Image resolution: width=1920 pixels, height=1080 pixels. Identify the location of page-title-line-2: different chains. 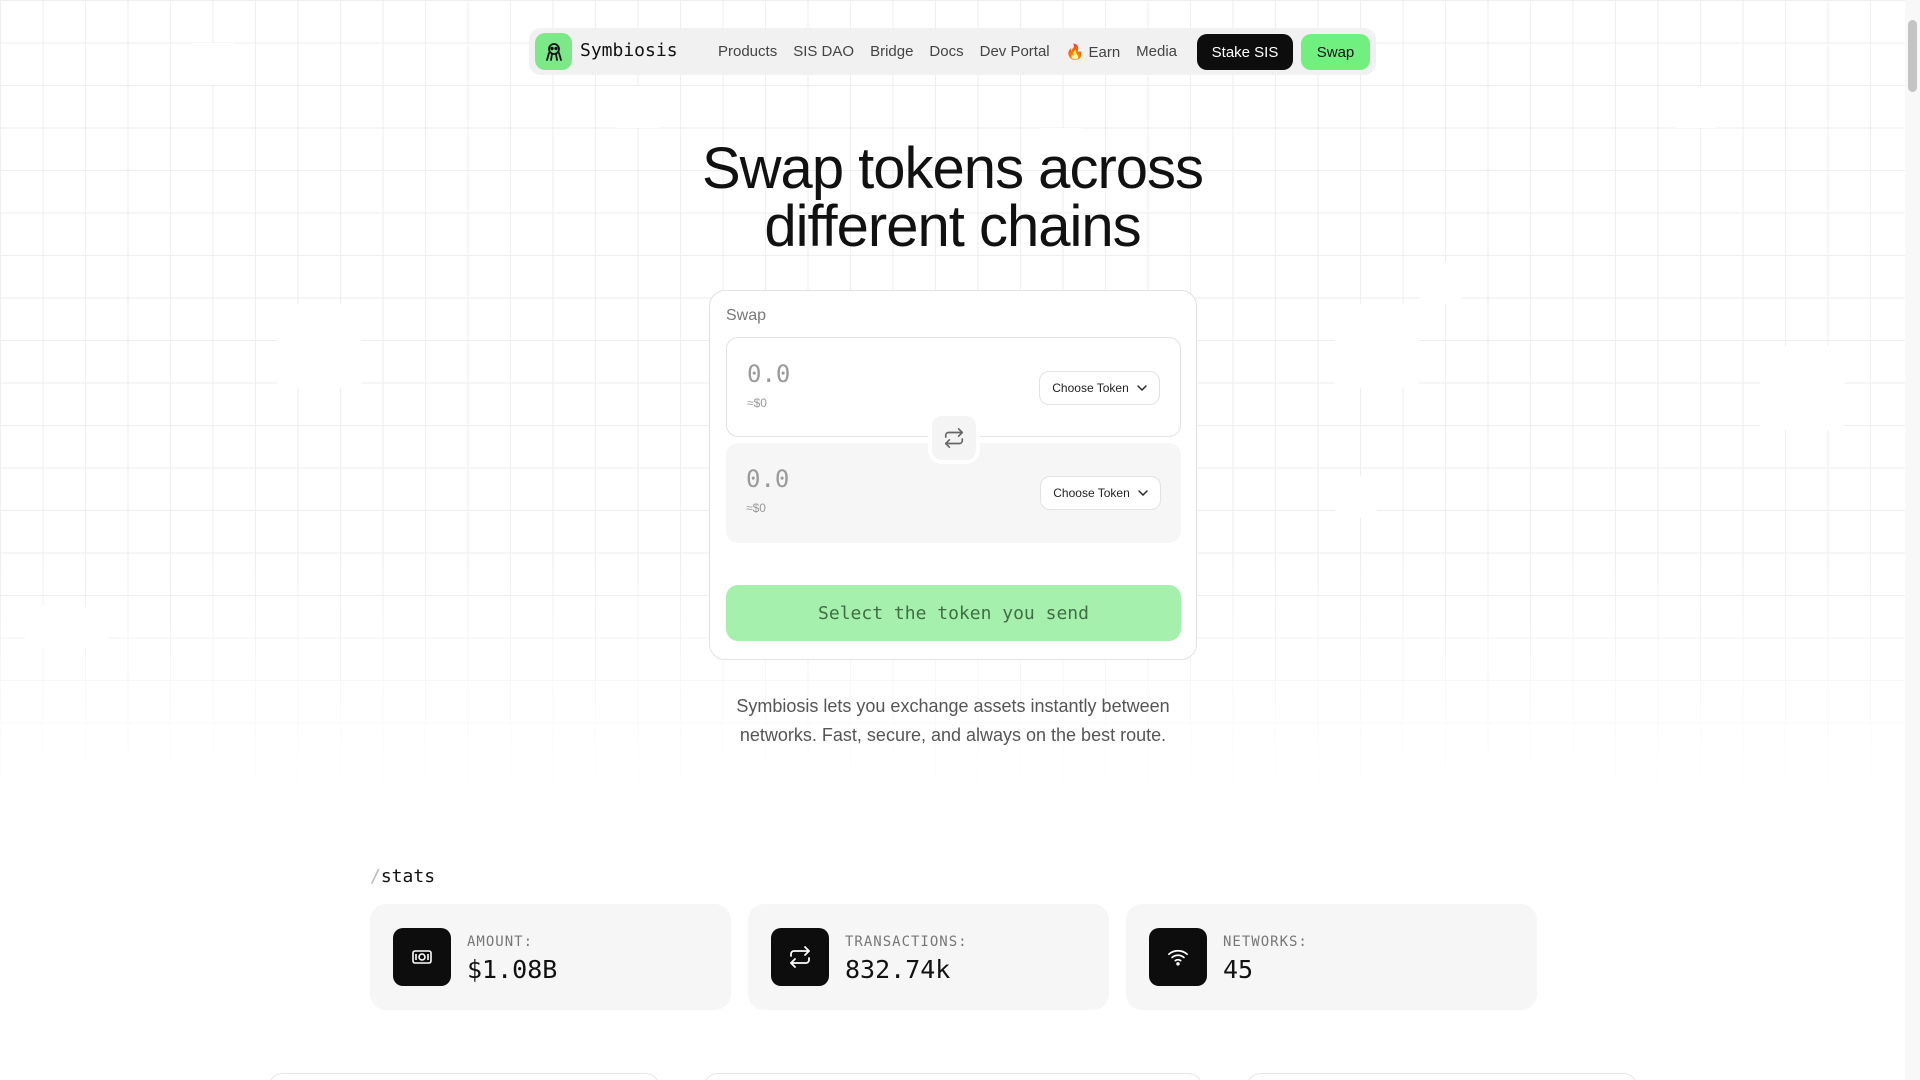
(952, 226).